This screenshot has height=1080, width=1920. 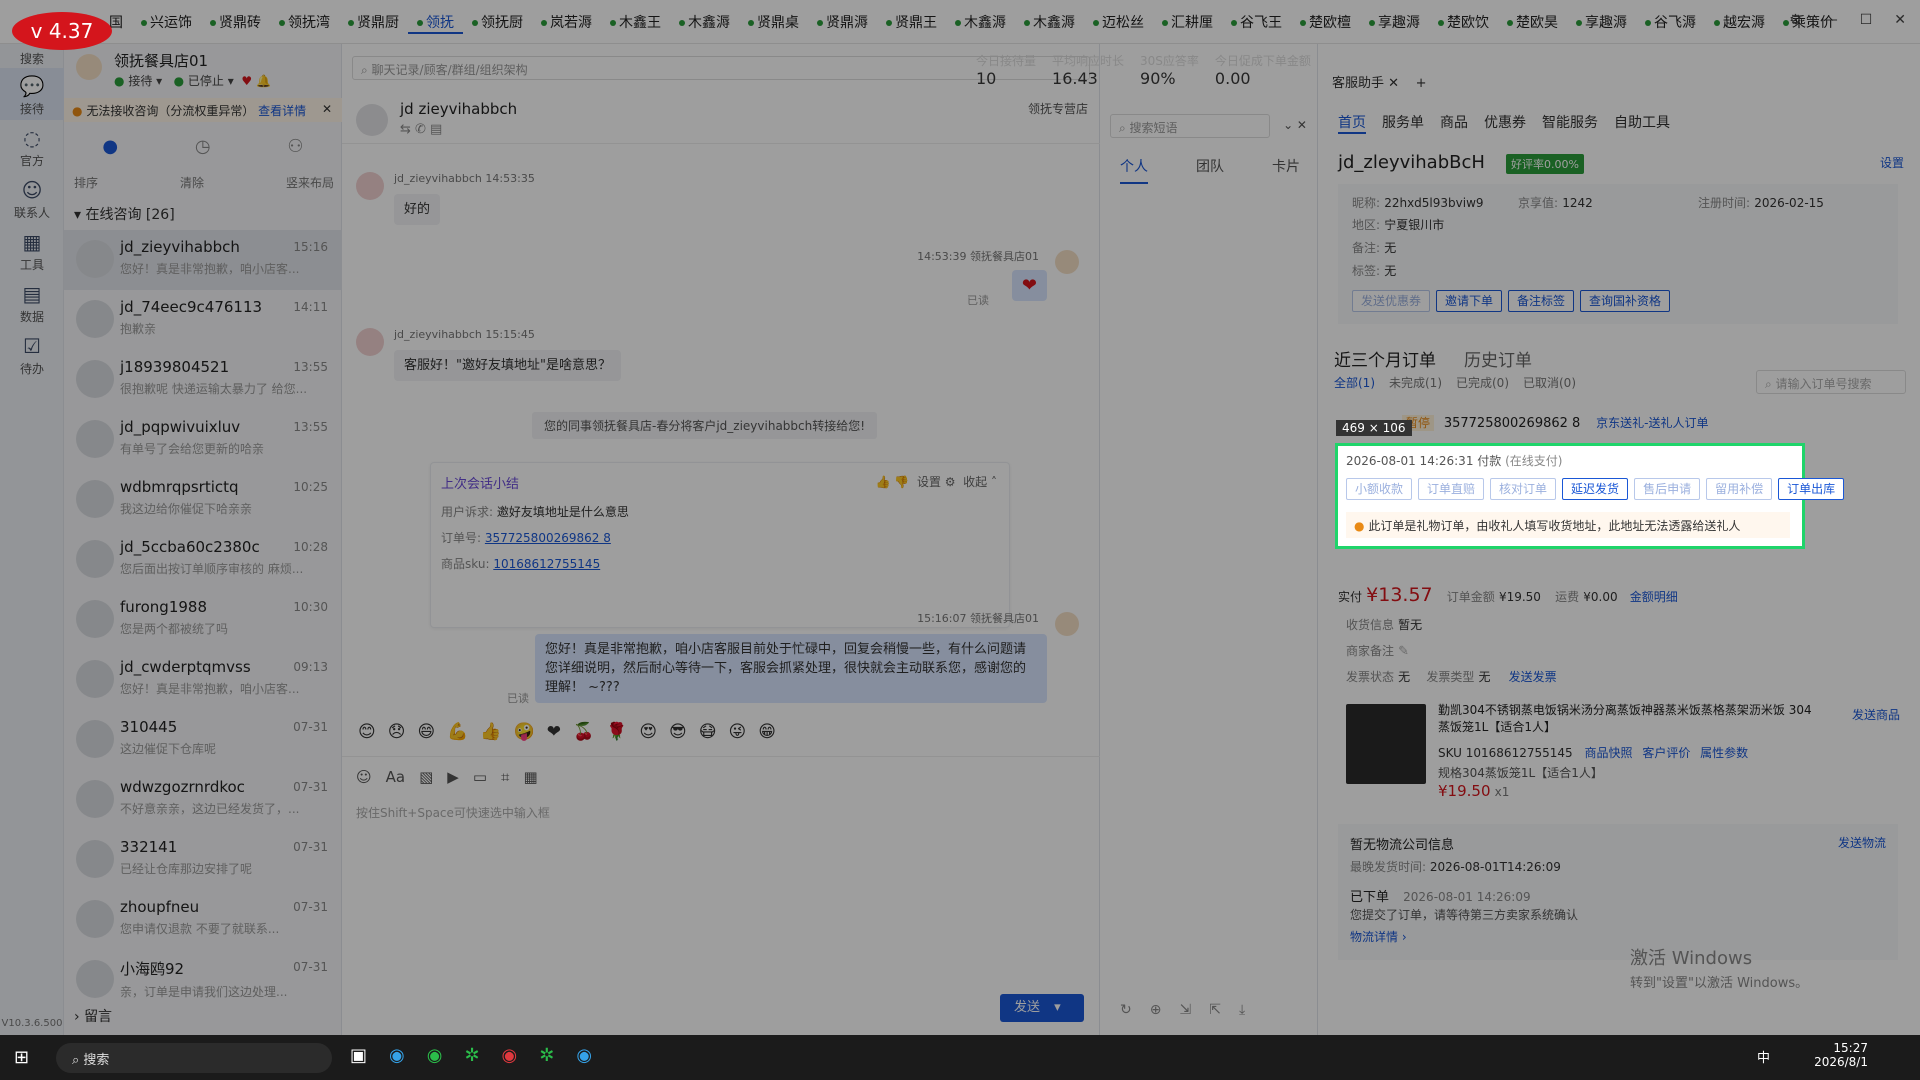 What do you see at coordinates (426, 777) in the screenshot?
I see `image-icon: ▧` at bounding box center [426, 777].